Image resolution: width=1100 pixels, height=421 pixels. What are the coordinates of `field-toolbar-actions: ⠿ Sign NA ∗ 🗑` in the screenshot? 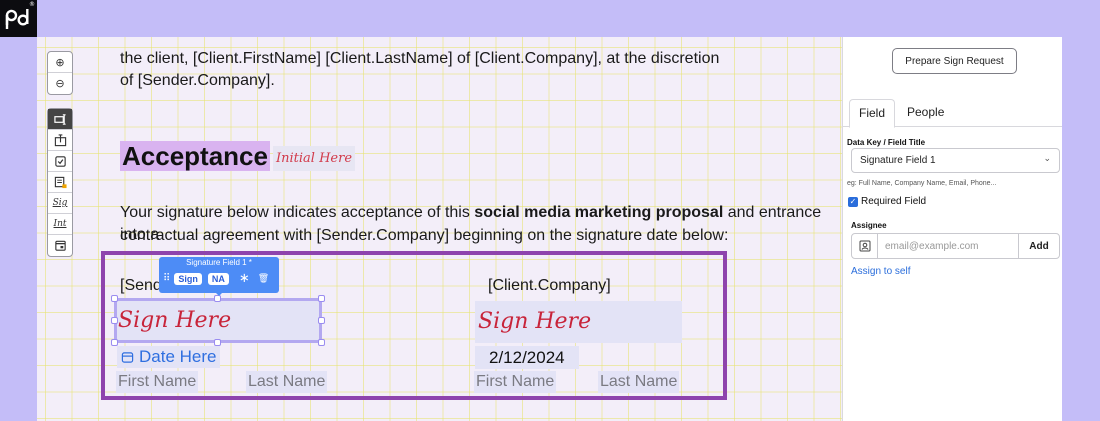 It's located at (216, 278).